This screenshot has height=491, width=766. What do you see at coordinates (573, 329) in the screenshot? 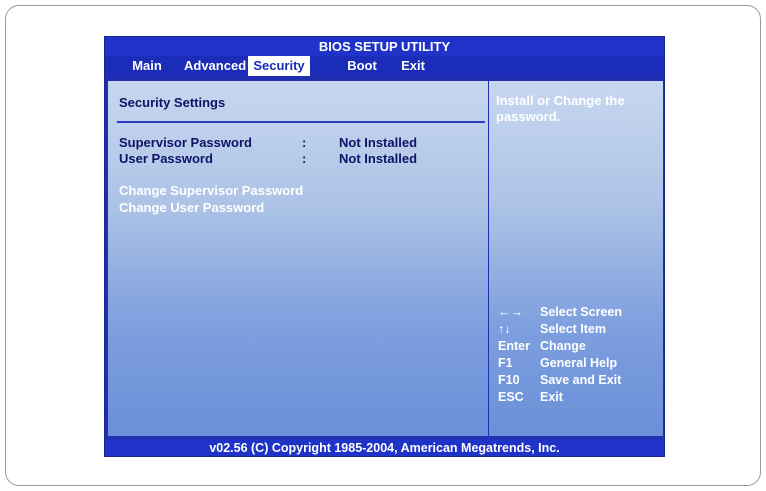
I see `key-description: Select Item` at bounding box center [573, 329].